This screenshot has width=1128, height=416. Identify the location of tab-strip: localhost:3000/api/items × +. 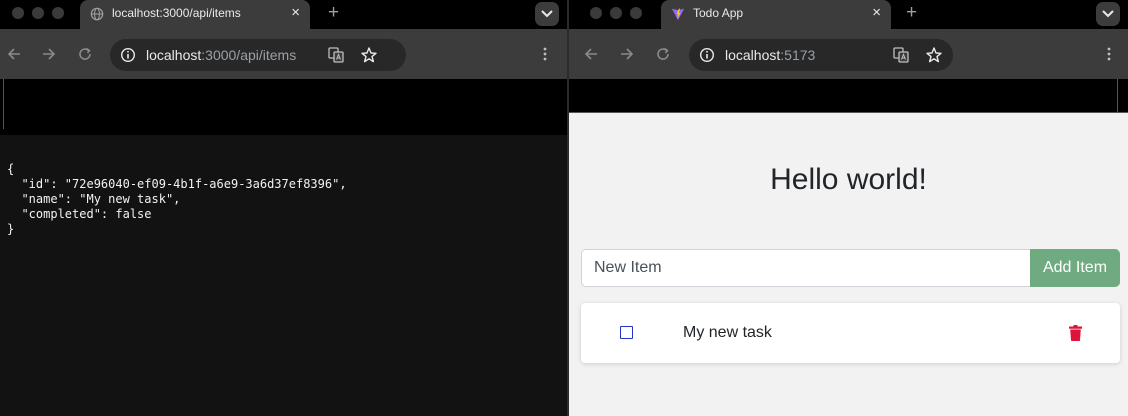
(283, 14).